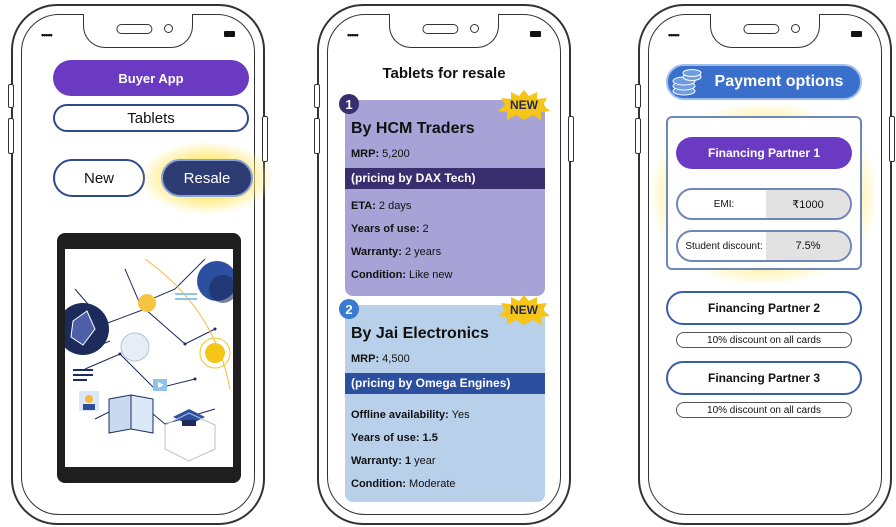 The height and width of the screenshot is (527, 896). I want to click on financing-partner-1-button: Financing Partner 1, so click(764, 153).